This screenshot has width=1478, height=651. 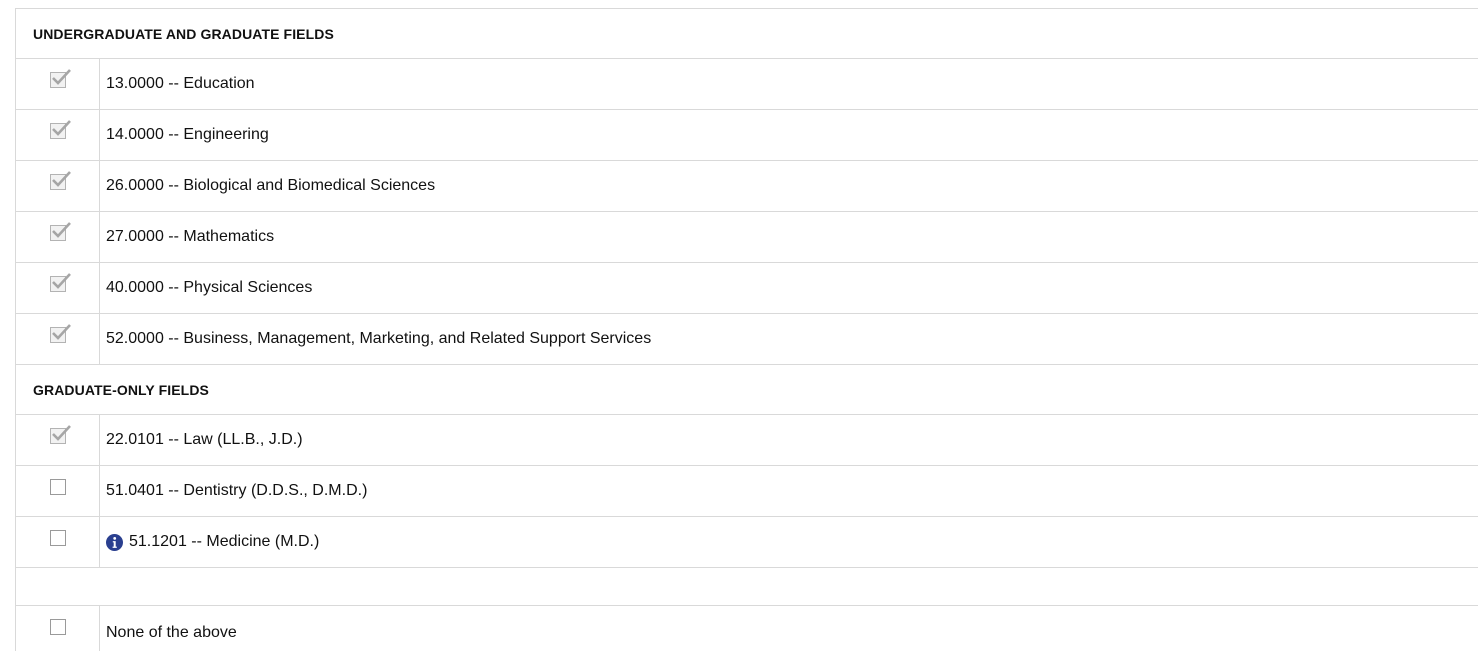 What do you see at coordinates (747, 288) in the screenshot?
I see `field-row-physical-sciences: 40.0000 -- Physical Sciences` at bounding box center [747, 288].